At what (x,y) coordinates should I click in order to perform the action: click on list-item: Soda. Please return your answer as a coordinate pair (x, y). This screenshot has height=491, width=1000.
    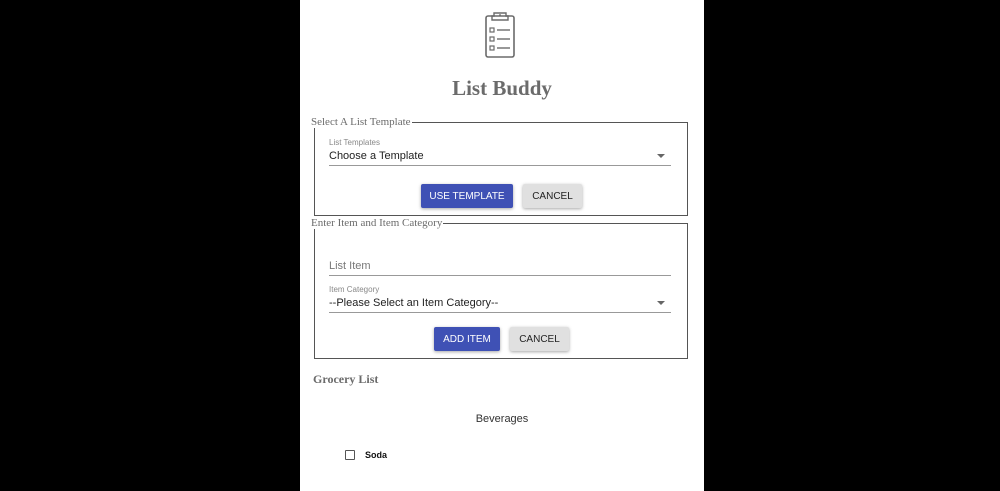
    Looking at the image, I should click on (366, 455).